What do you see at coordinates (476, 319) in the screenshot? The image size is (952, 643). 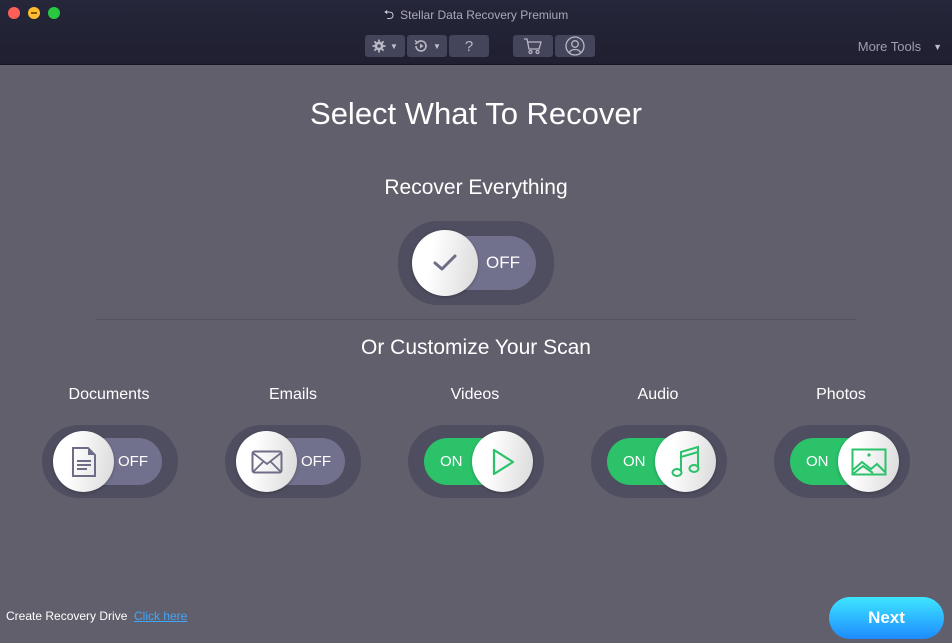 I see `section-divider` at bounding box center [476, 319].